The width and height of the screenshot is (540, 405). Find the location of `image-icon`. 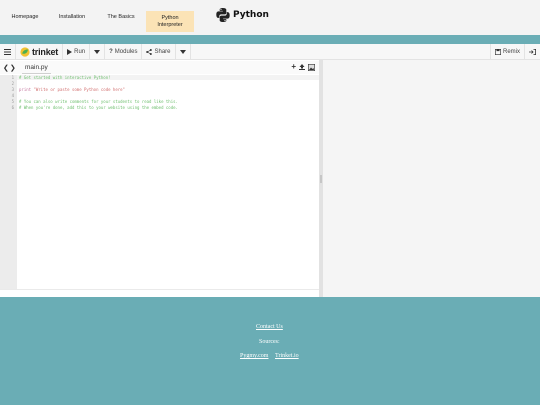

image-icon is located at coordinates (311, 67).